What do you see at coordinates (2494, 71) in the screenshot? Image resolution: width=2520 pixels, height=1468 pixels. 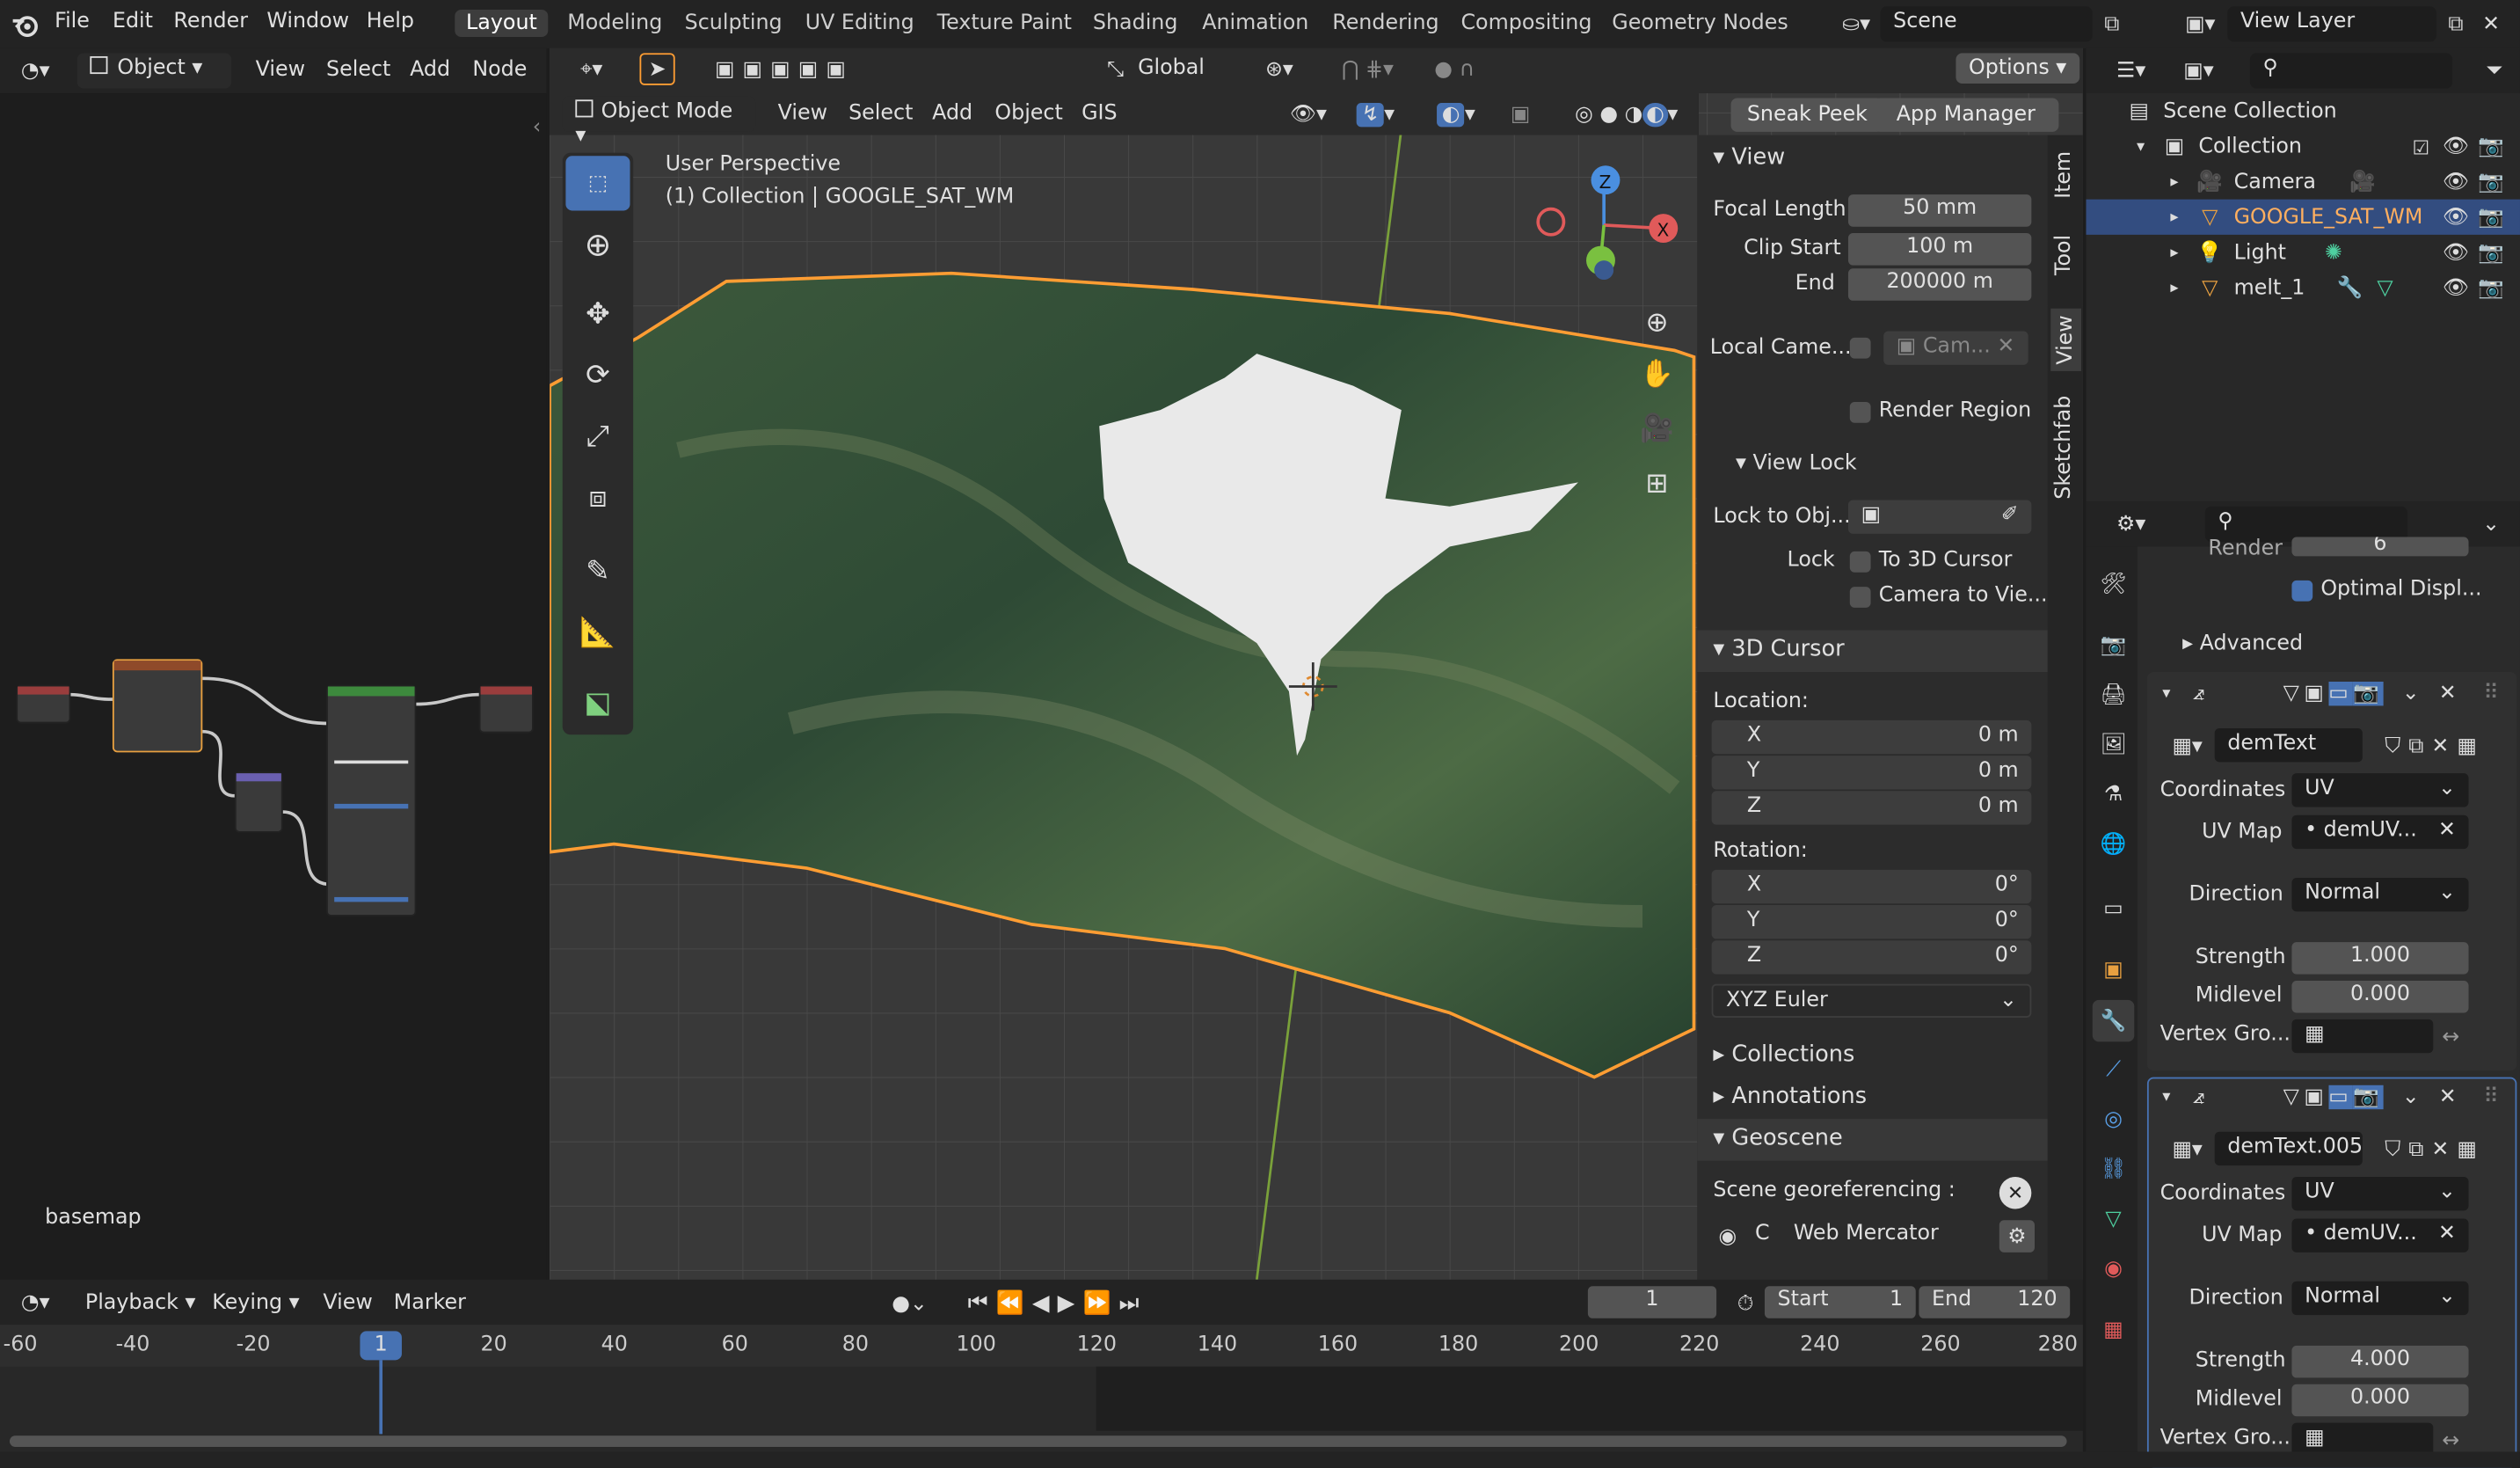 I see `outliner-filter-icon: ⏷` at bounding box center [2494, 71].